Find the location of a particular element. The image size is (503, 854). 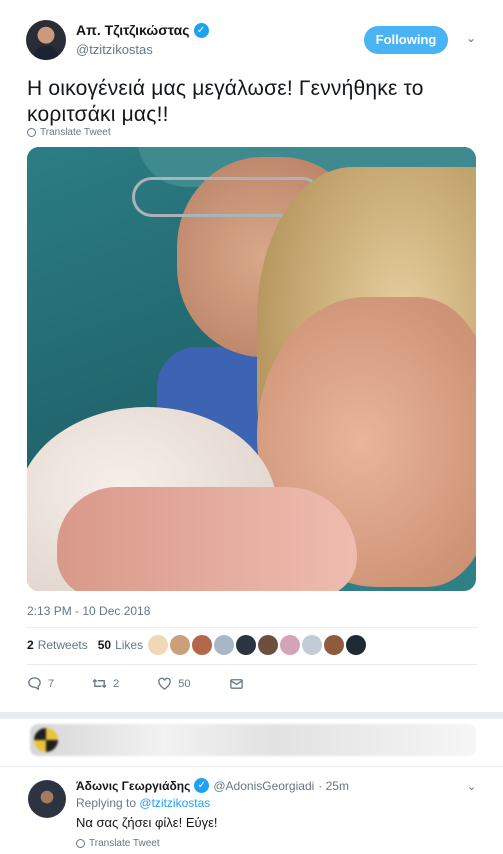

translate-tweet-label: Translate Tweet is located at coordinates (75, 132).